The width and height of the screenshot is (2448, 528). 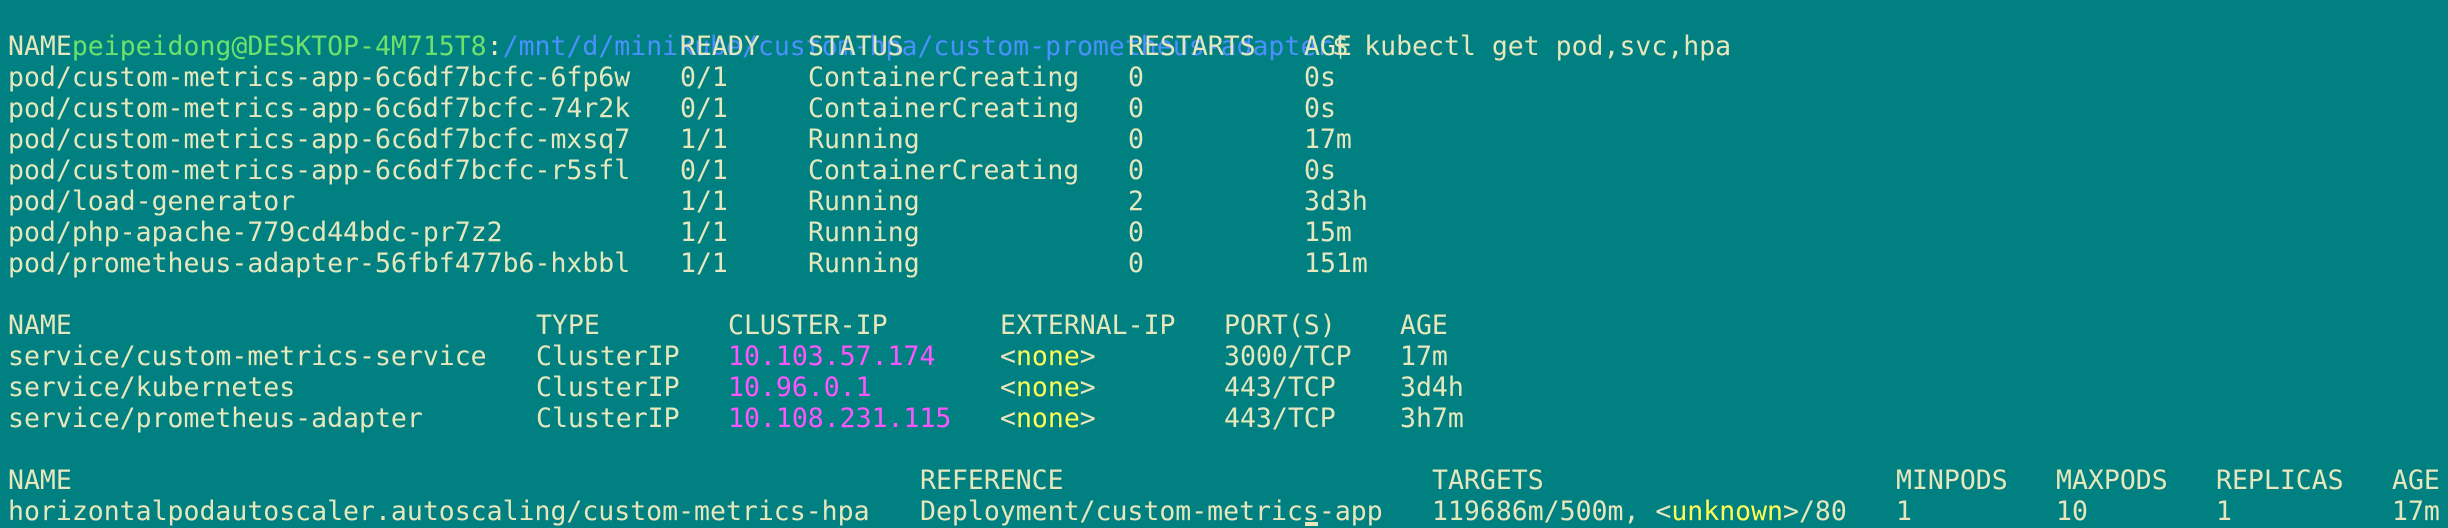 What do you see at coordinates (808, 325) in the screenshot?
I see `svc-header-cluster-ip: CLUSTER-IP` at bounding box center [808, 325].